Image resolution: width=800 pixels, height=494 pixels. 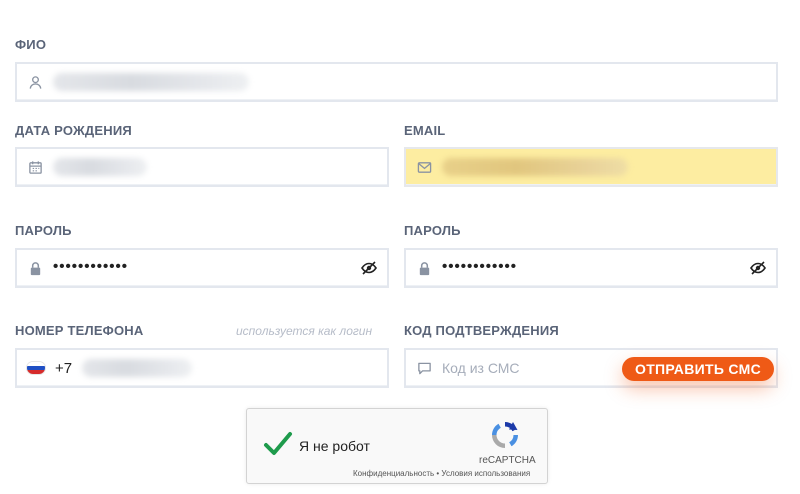 What do you see at coordinates (481, 368) in the screenshot?
I see `sms-code-placeholder: Код из СМС` at bounding box center [481, 368].